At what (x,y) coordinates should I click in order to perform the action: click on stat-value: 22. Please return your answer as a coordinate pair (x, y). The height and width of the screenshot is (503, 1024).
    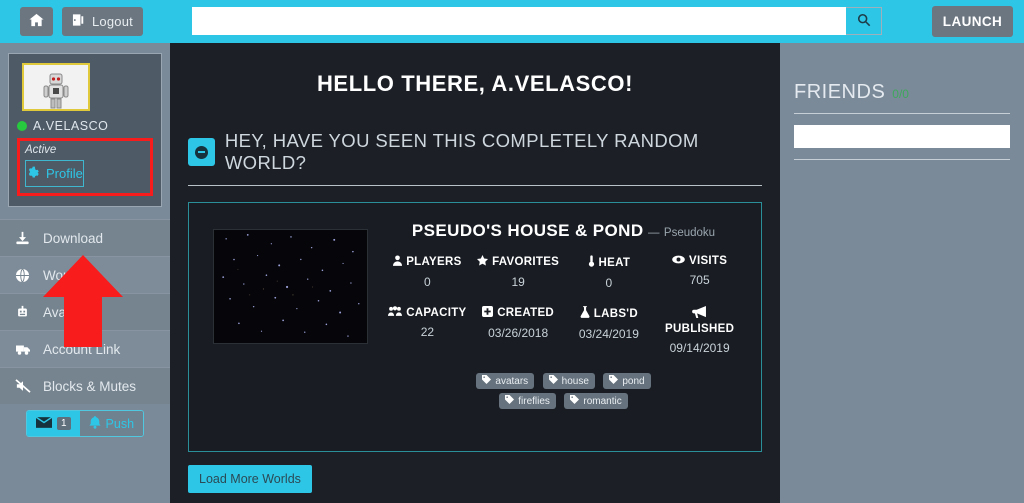
    Looking at the image, I should click on (427, 332).